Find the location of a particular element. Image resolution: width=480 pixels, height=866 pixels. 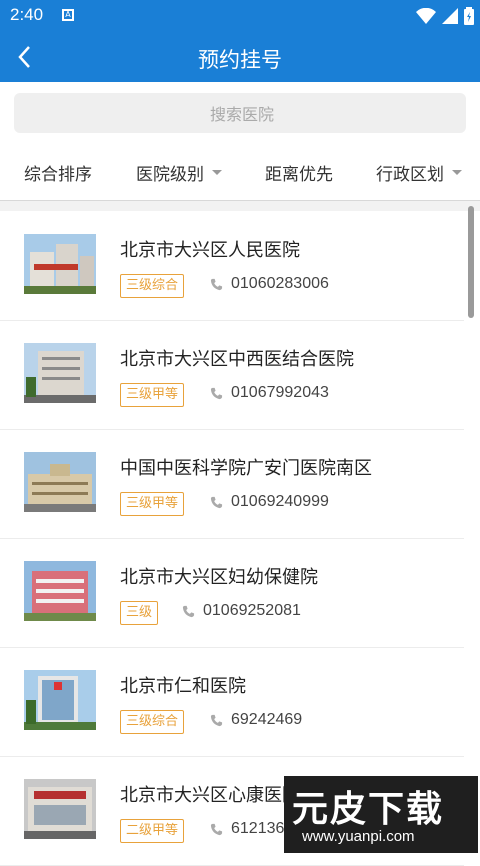

level-badge: 二级甲等 is located at coordinates (152, 831).